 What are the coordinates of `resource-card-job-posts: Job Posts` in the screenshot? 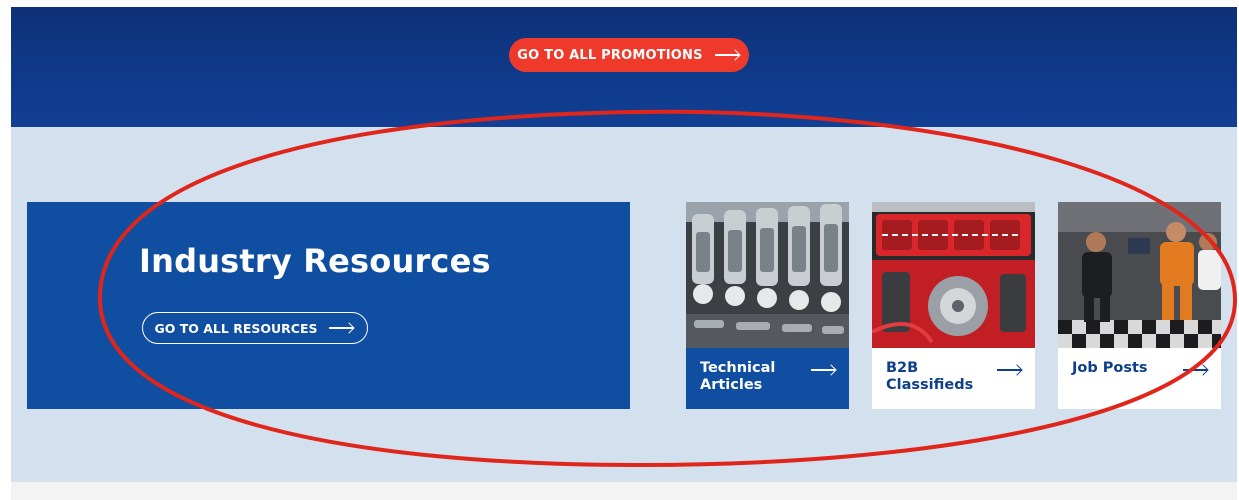 It's located at (1139, 305).